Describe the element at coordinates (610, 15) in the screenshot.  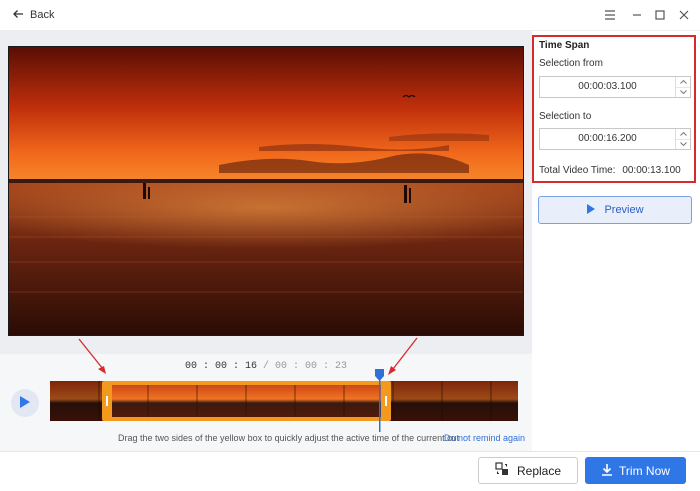
I see `menu-icon` at that location.